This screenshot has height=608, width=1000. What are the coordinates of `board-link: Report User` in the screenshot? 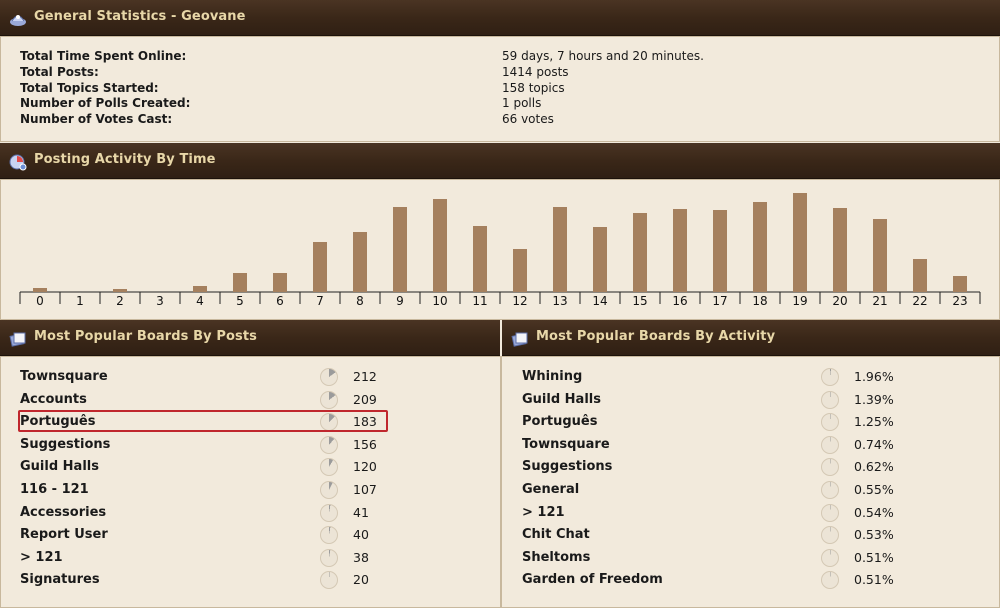 It's located at (64, 535).